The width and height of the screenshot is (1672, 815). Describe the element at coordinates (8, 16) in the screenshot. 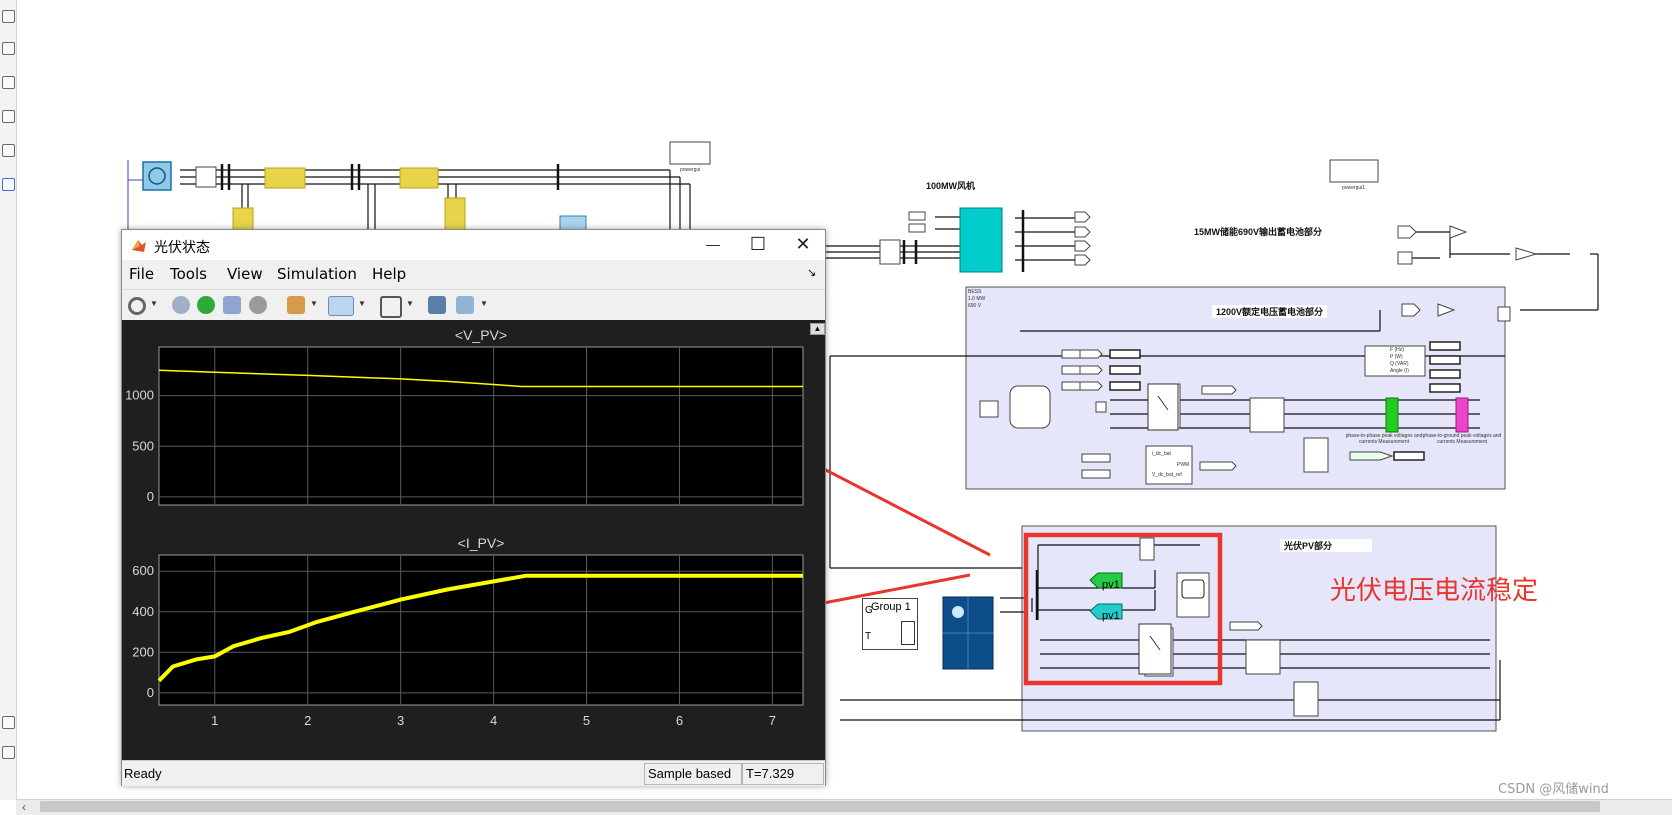

I see `zoom-icon` at that location.